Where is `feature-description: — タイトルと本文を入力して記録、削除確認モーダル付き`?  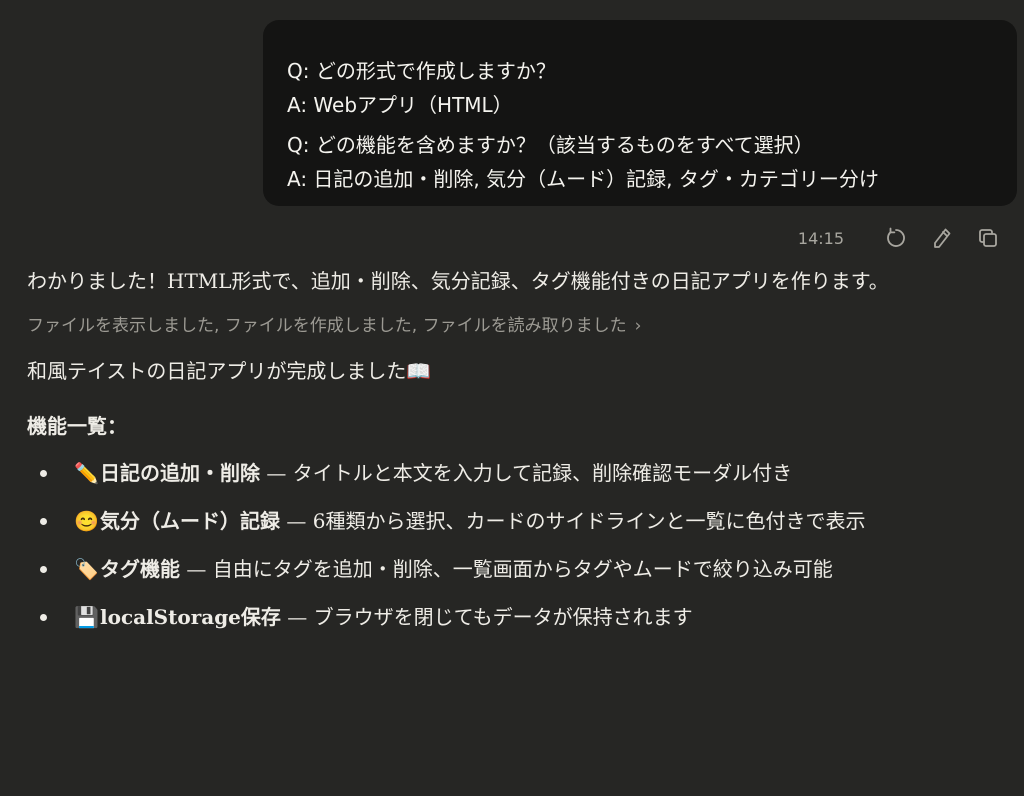
feature-description: — タイトルと本文を入力して記録、削除確認モーダル付き is located at coordinates (526, 473).